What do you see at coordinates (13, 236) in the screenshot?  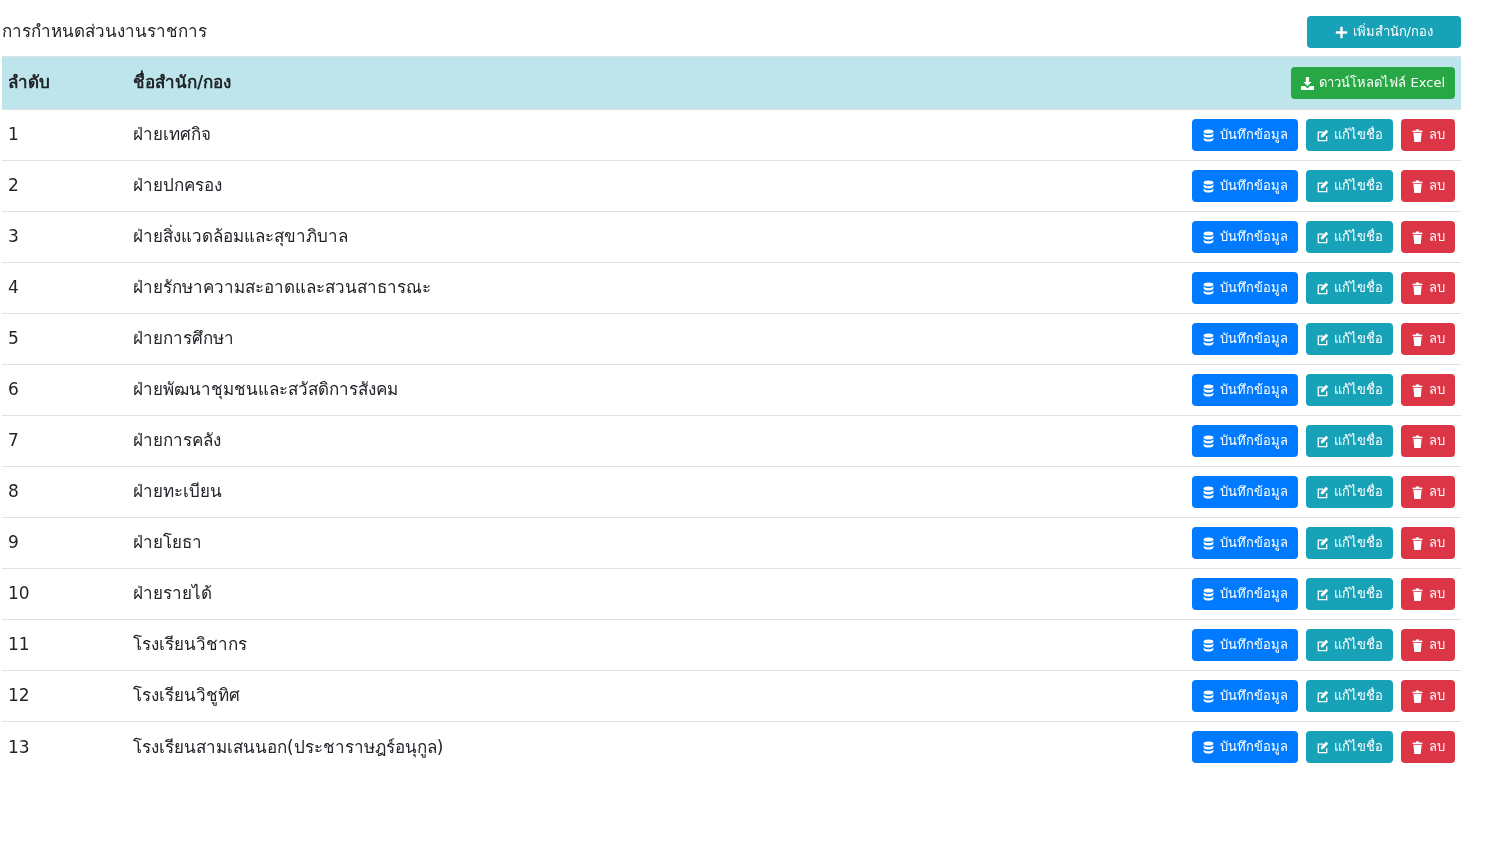 I see `row-number: 3` at bounding box center [13, 236].